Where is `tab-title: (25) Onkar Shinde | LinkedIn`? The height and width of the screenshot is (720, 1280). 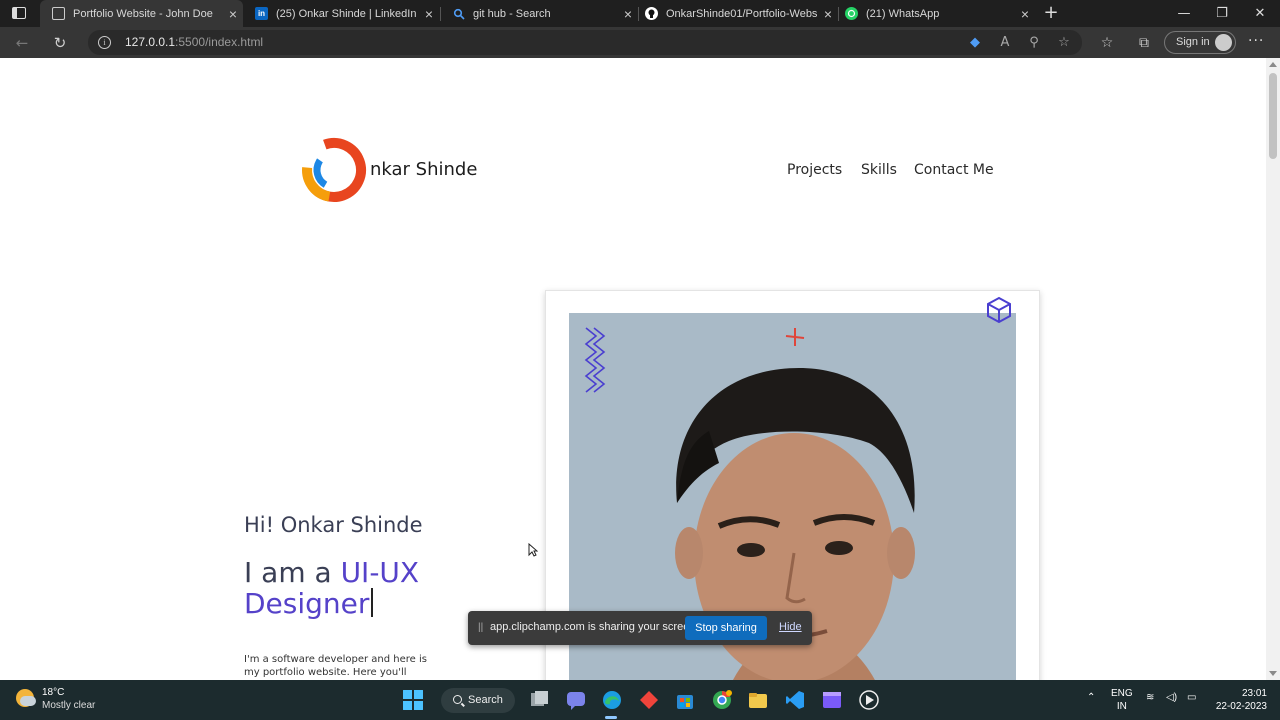
tab-title: (25) Onkar Shinde | LinkedIn is located at coordinates (346, 13).